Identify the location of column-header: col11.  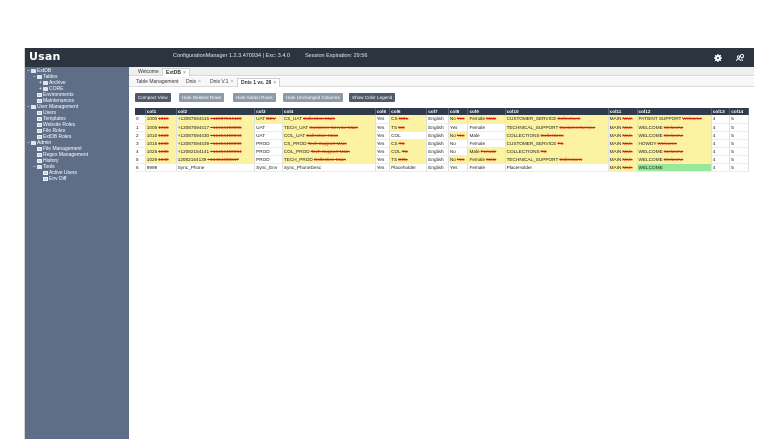
(623, 111).